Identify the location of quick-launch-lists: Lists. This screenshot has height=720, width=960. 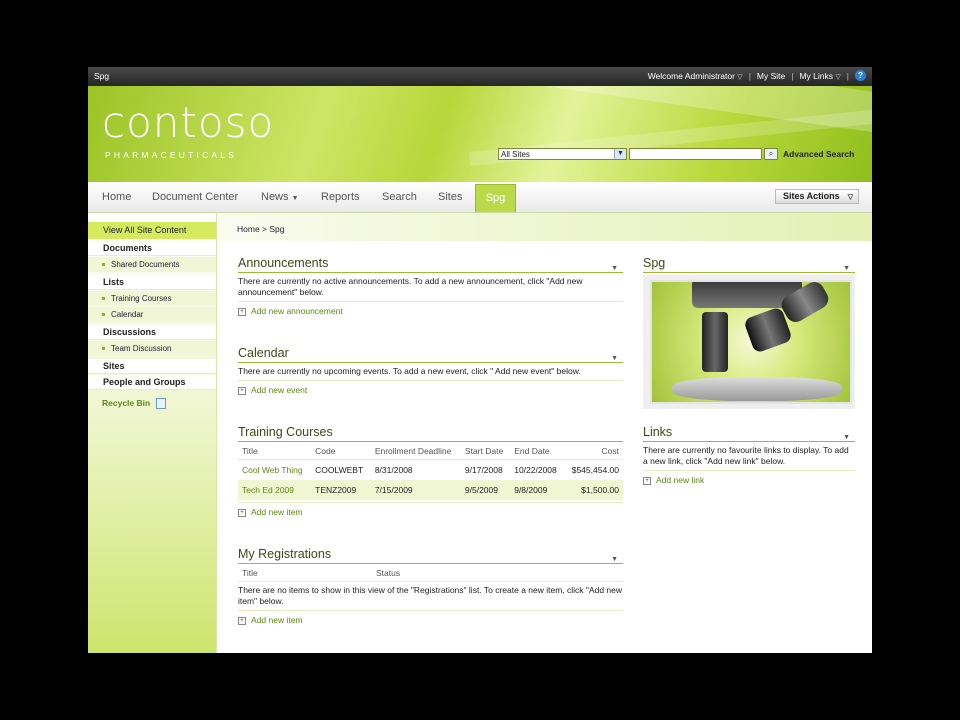
(152, 282).